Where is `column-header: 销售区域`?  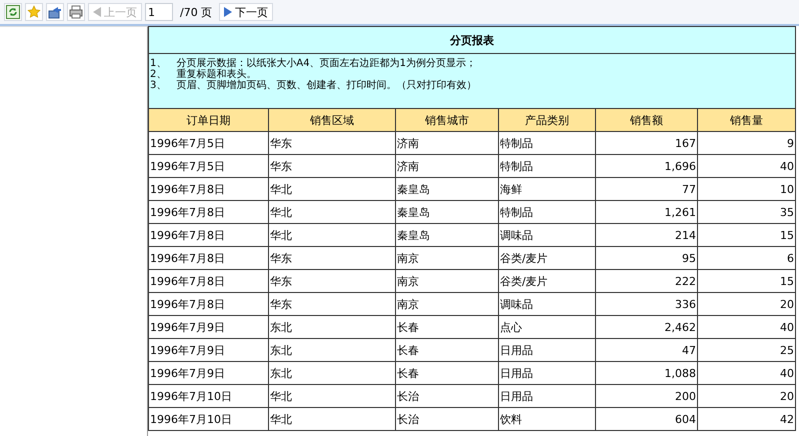 column-header: 销售区域 is located at coordinates (332, 120).